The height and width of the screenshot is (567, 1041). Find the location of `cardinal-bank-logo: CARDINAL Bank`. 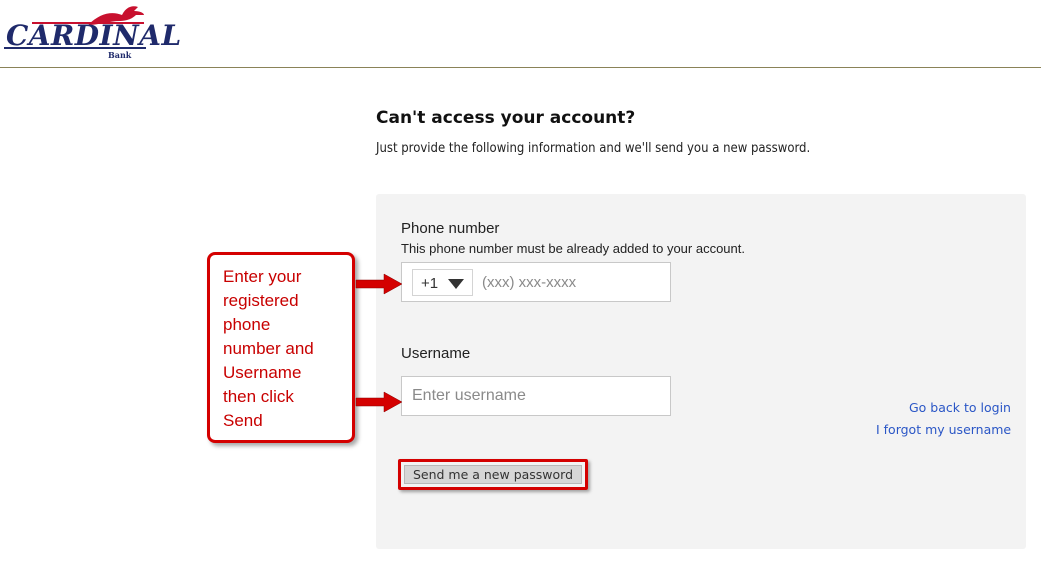

cardinal-bank-logo: CARDINAL Bank is located at coordinates (92, 32).